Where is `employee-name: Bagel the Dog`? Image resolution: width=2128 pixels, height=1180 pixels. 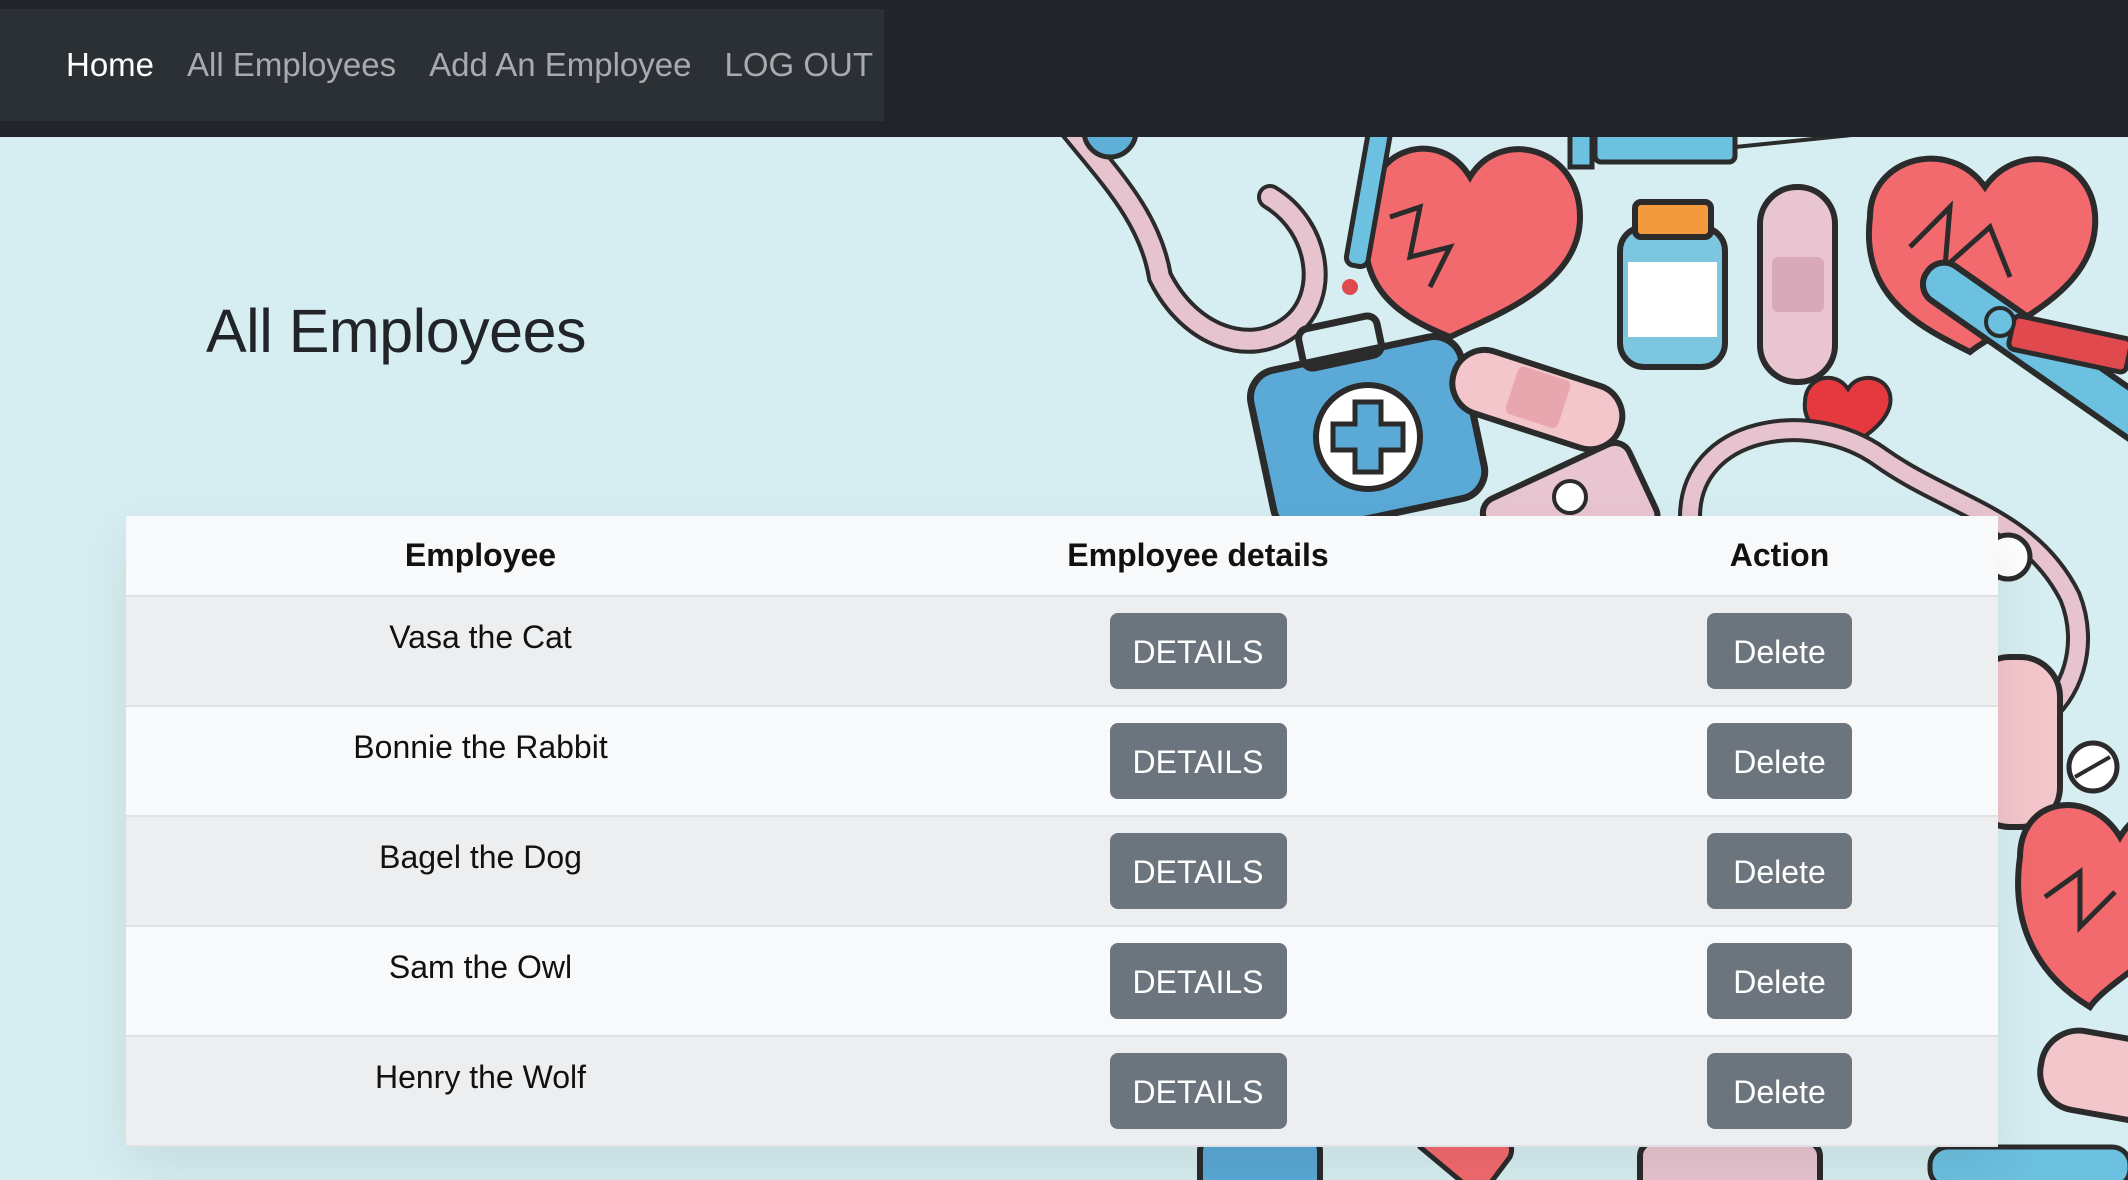
employee-name: Bagel the Dog is located at coordinates (480, 857).